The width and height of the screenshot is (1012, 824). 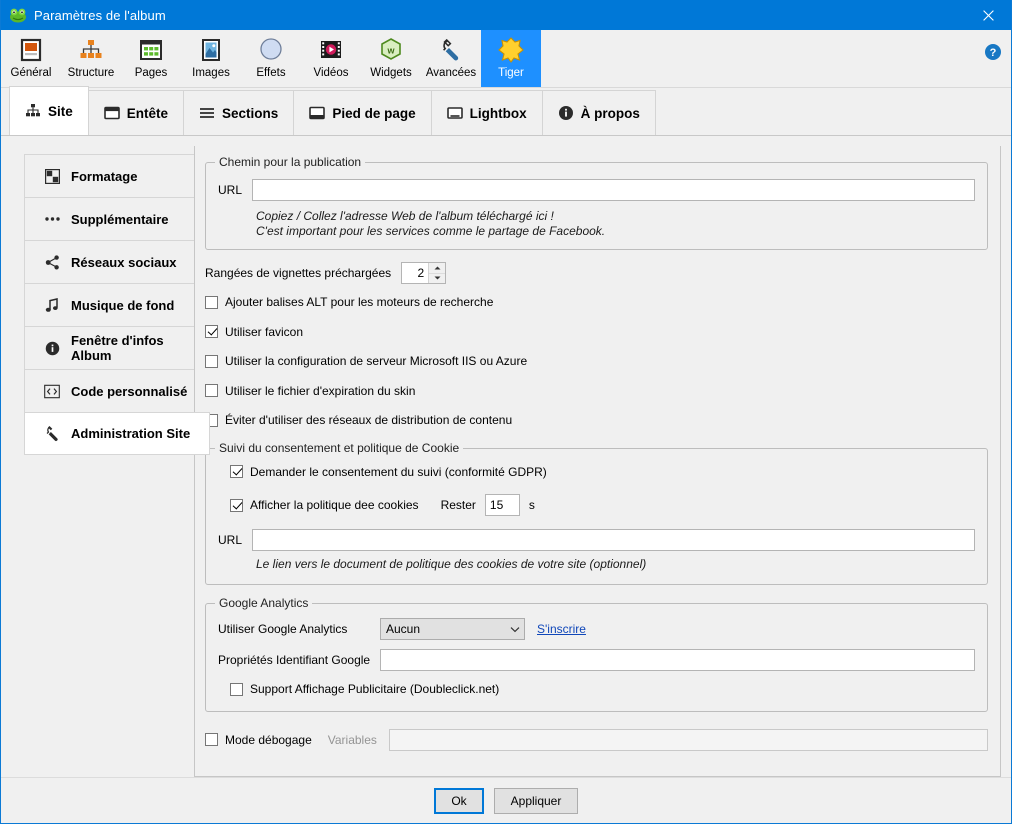 What do you see at coordinates (52, 219) in the screenshot?
I see `ellipsis-icon` at bounding box center [52, 219].